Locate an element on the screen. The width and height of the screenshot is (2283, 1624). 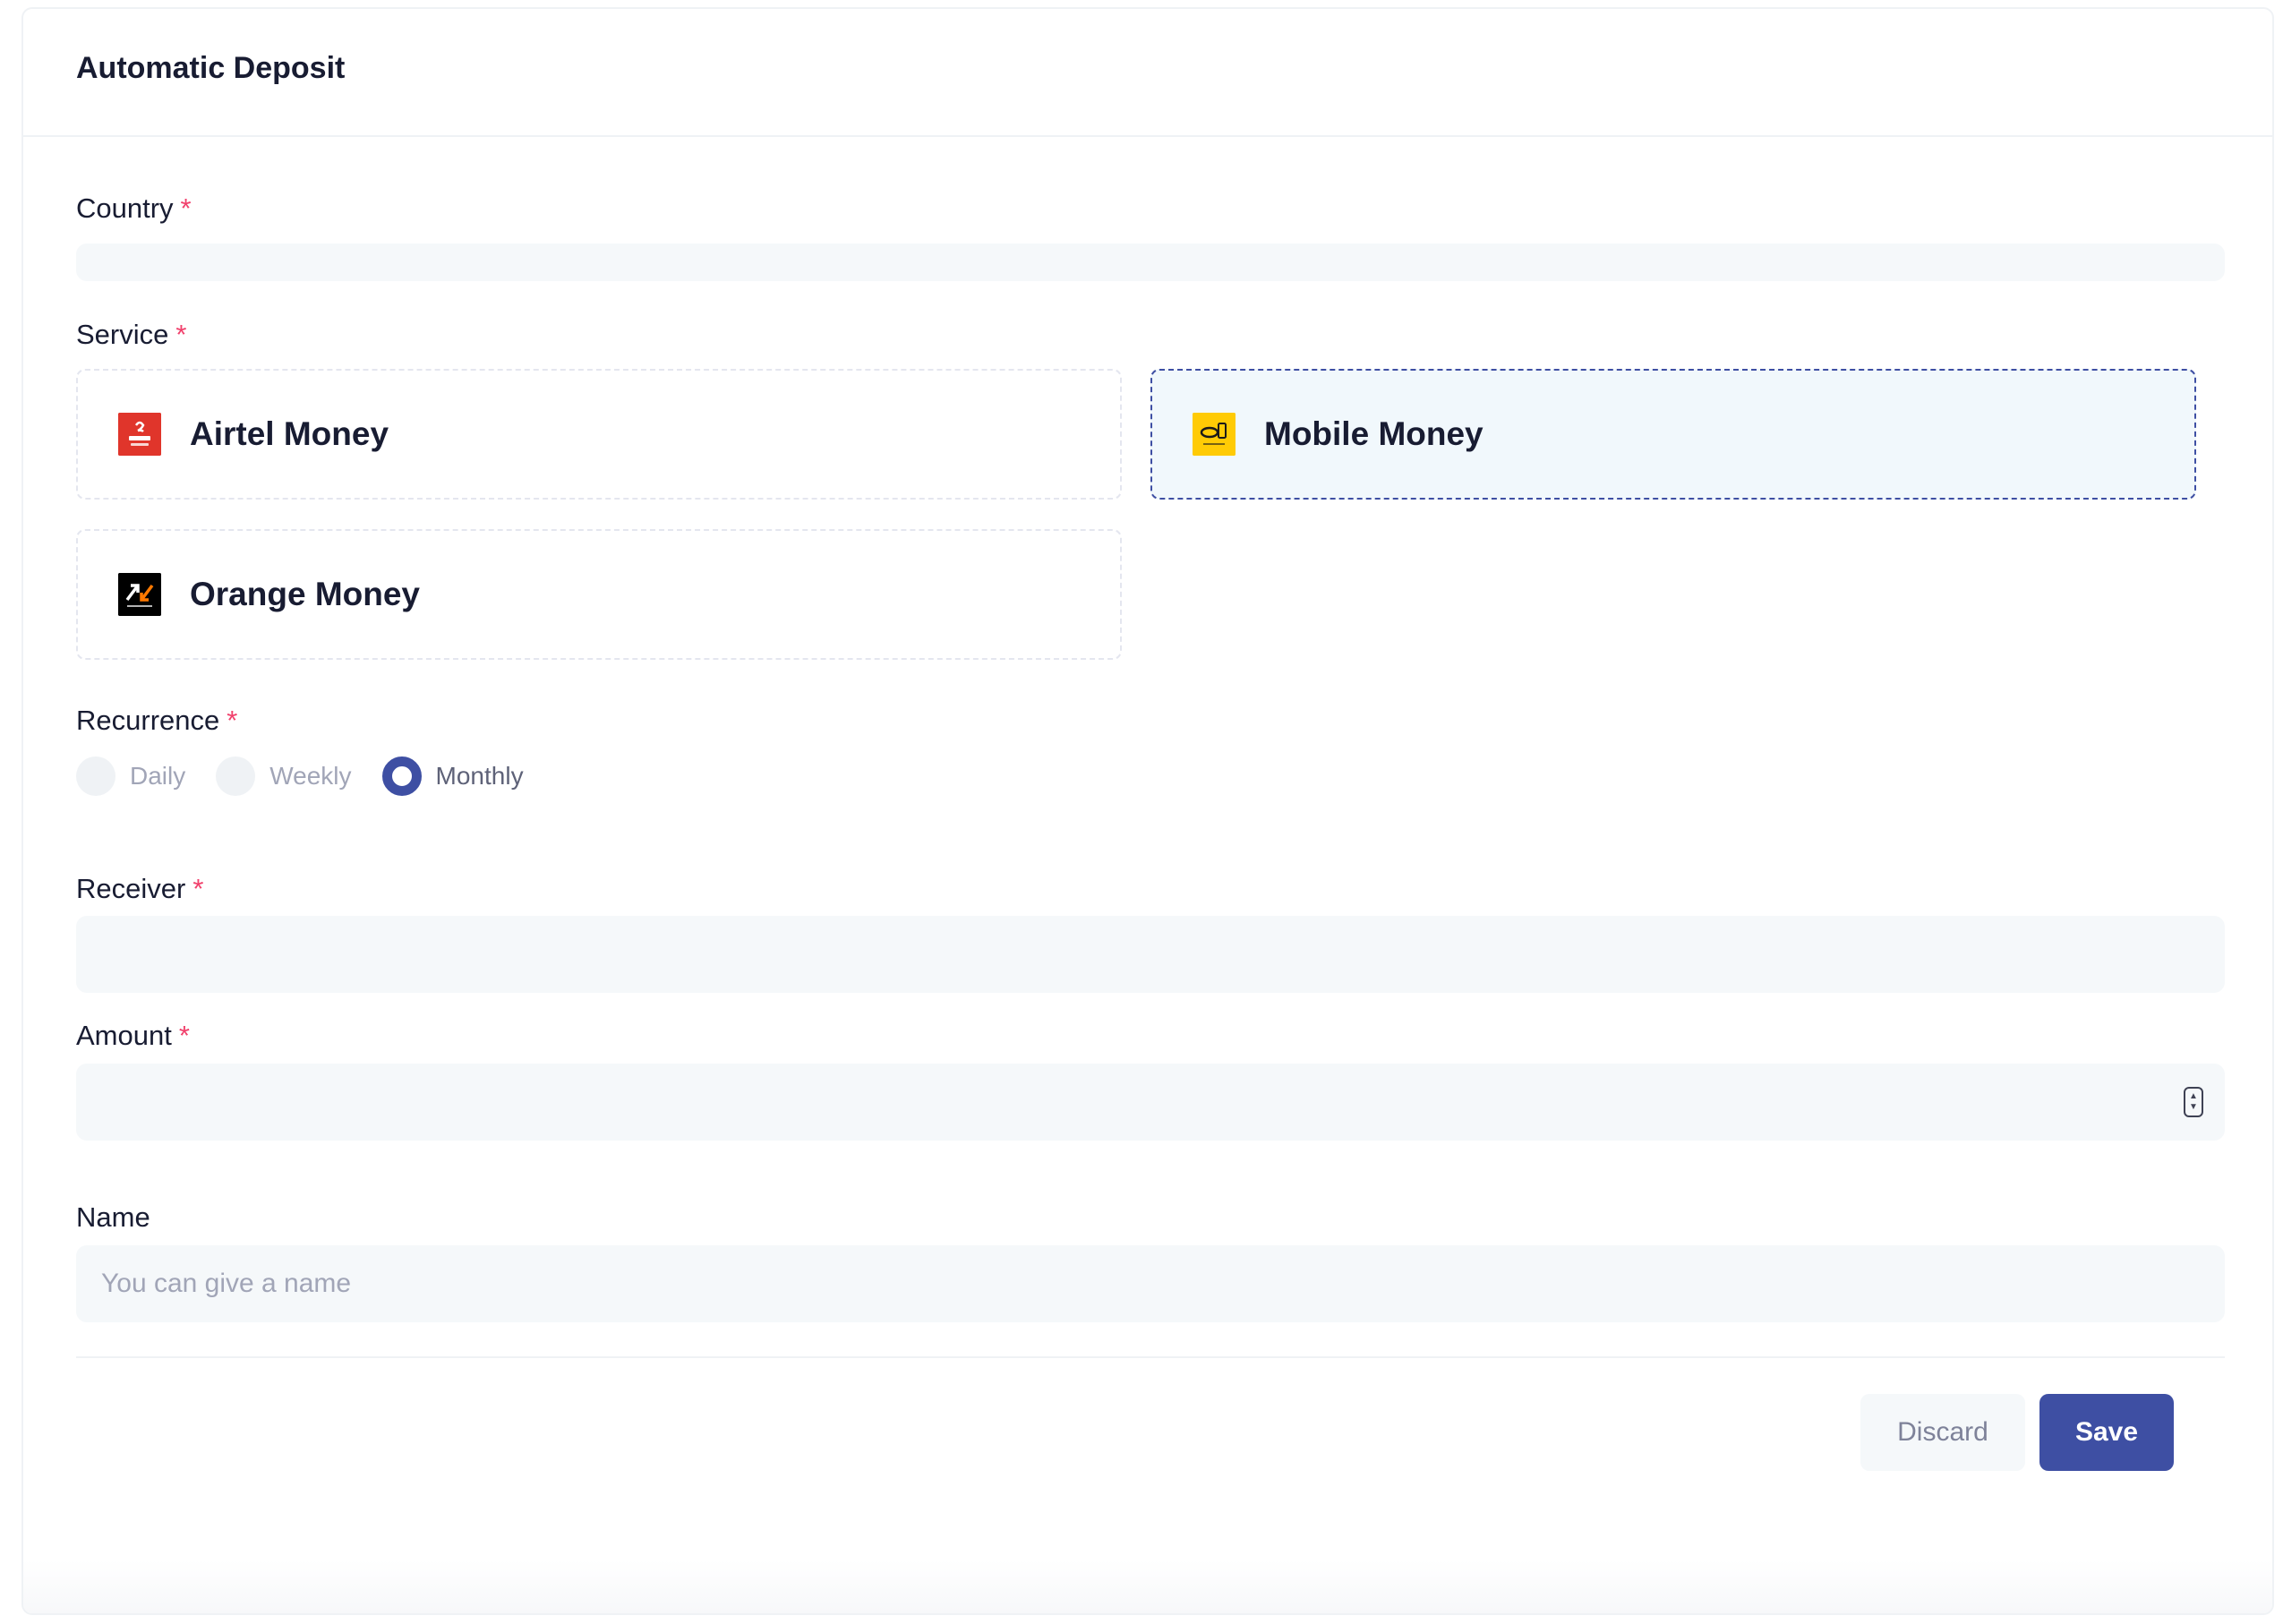
card-footer-shadow is located at coordinates (1147, 1586).